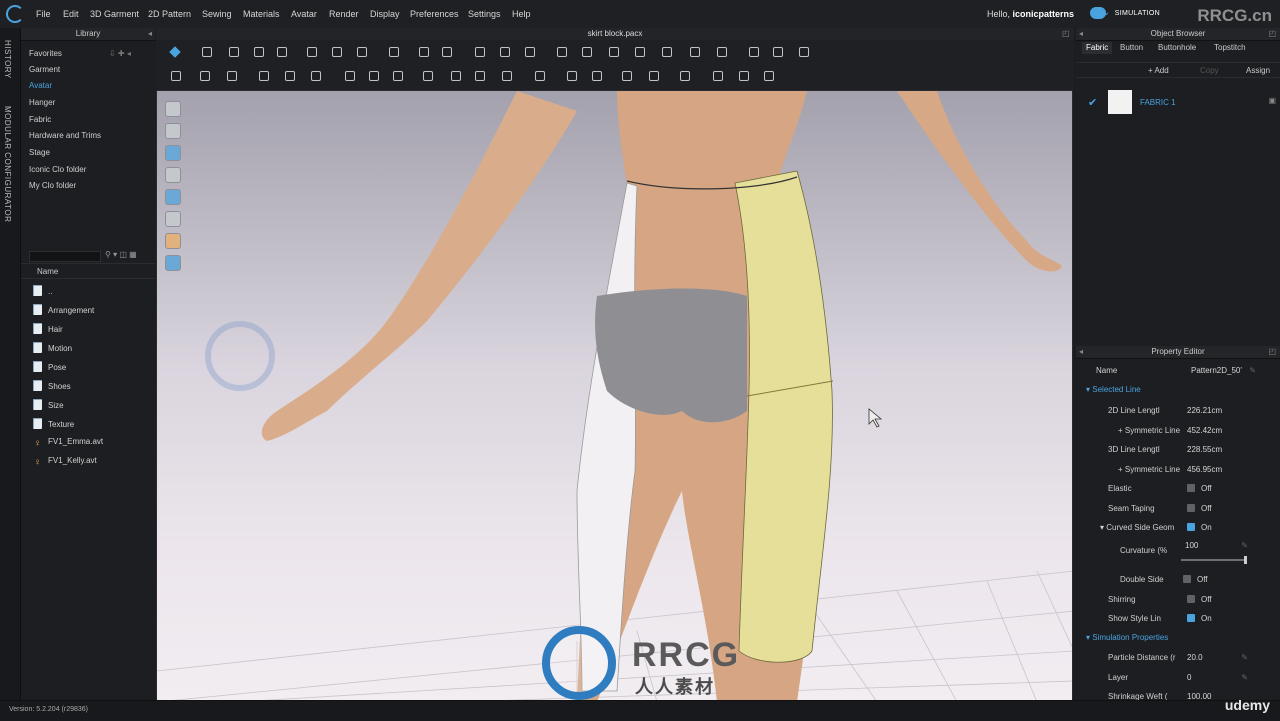 This screenshot has width=1280, height=721. I want to click on list-item: Size, so click(48, 406).